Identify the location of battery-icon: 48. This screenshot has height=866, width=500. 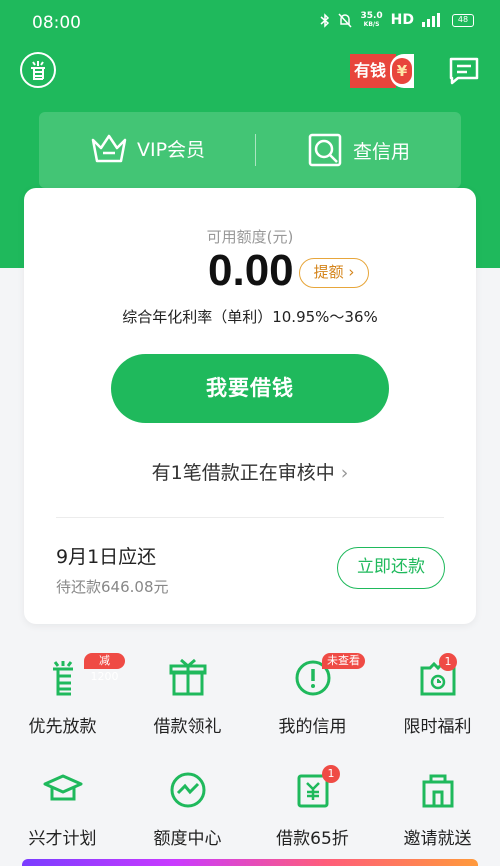
(463, 20).